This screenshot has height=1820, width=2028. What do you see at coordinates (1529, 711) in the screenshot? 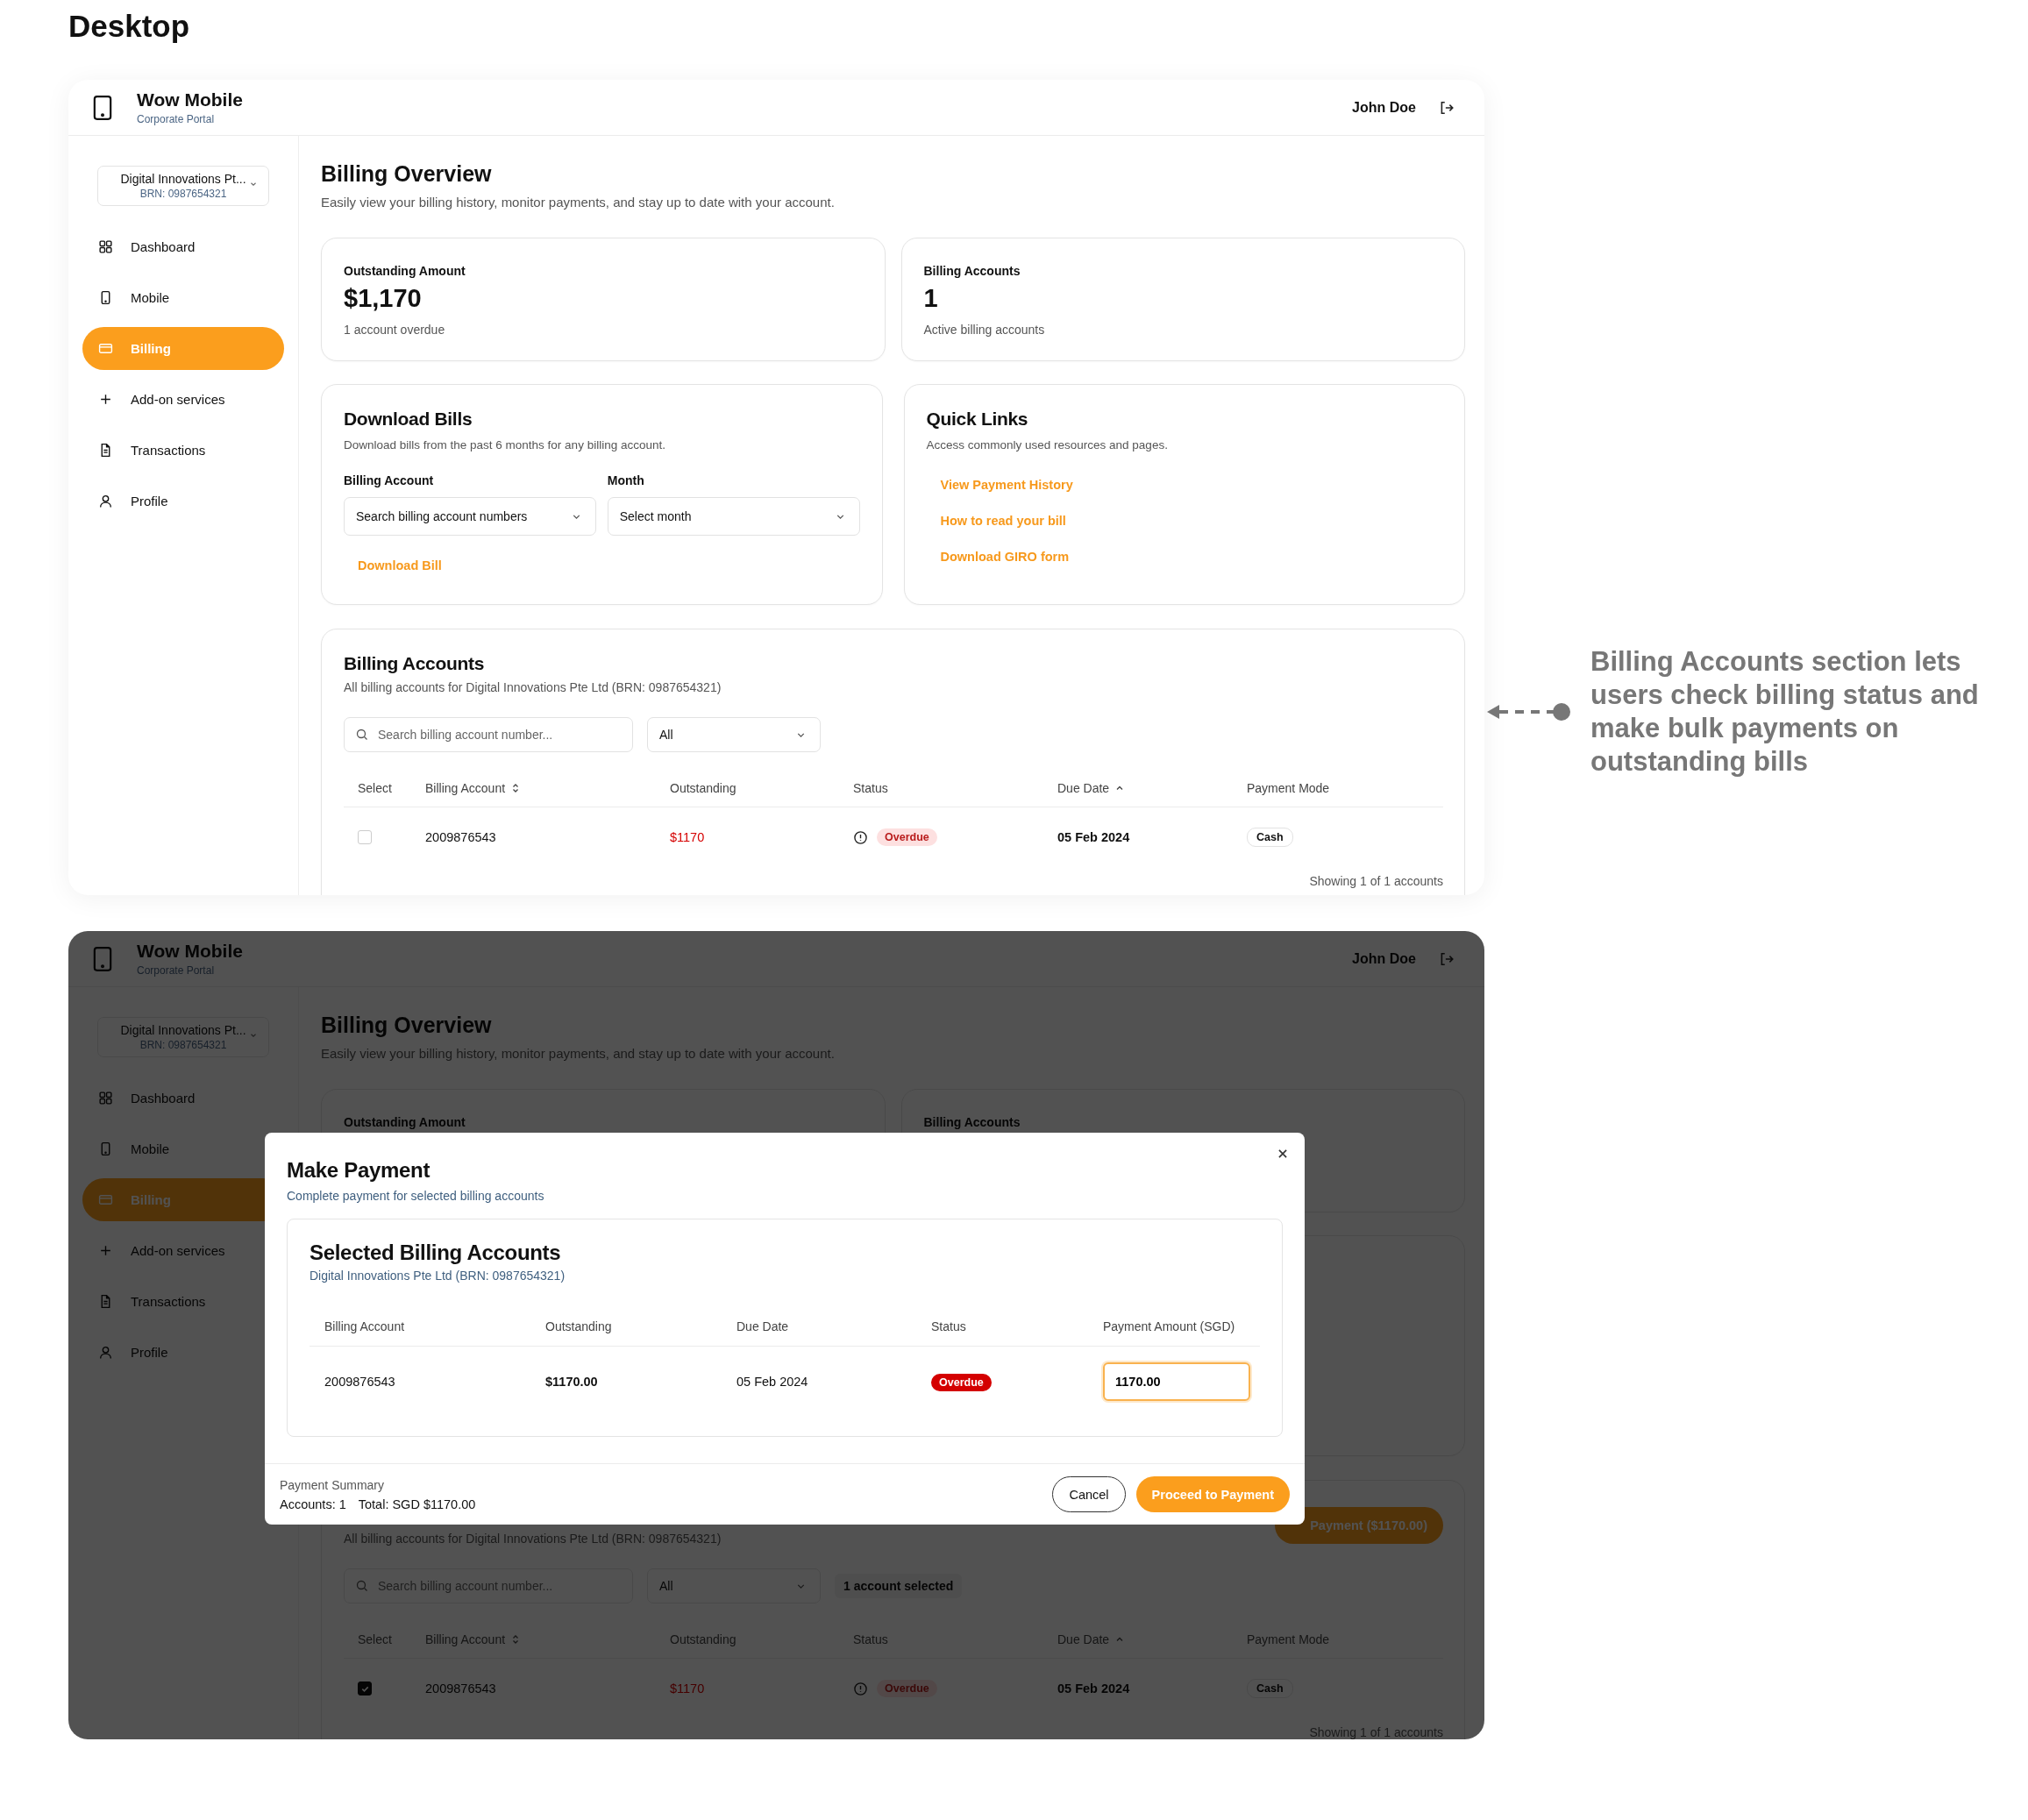
I see `arrow-icon` at bounding box center [1529, 711].